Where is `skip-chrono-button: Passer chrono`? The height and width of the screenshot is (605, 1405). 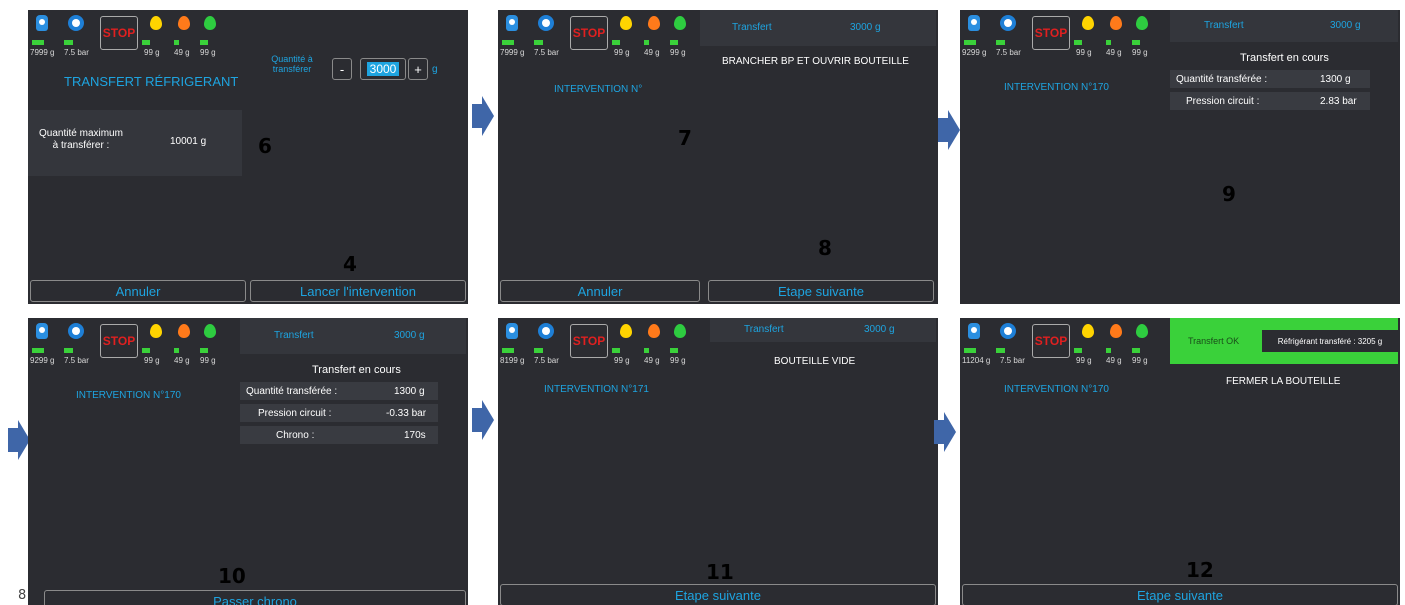
skip-chrono-button: Passer chrono is located at coordinates (255, 597).